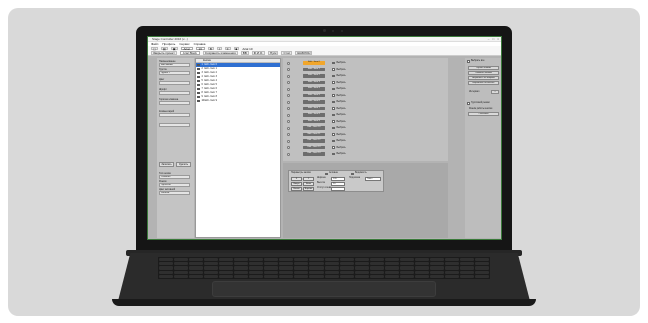  Describe the element at coordinates (314, 63) in the screenshot. I see `stage-button: Edit - Item 0` at that location.